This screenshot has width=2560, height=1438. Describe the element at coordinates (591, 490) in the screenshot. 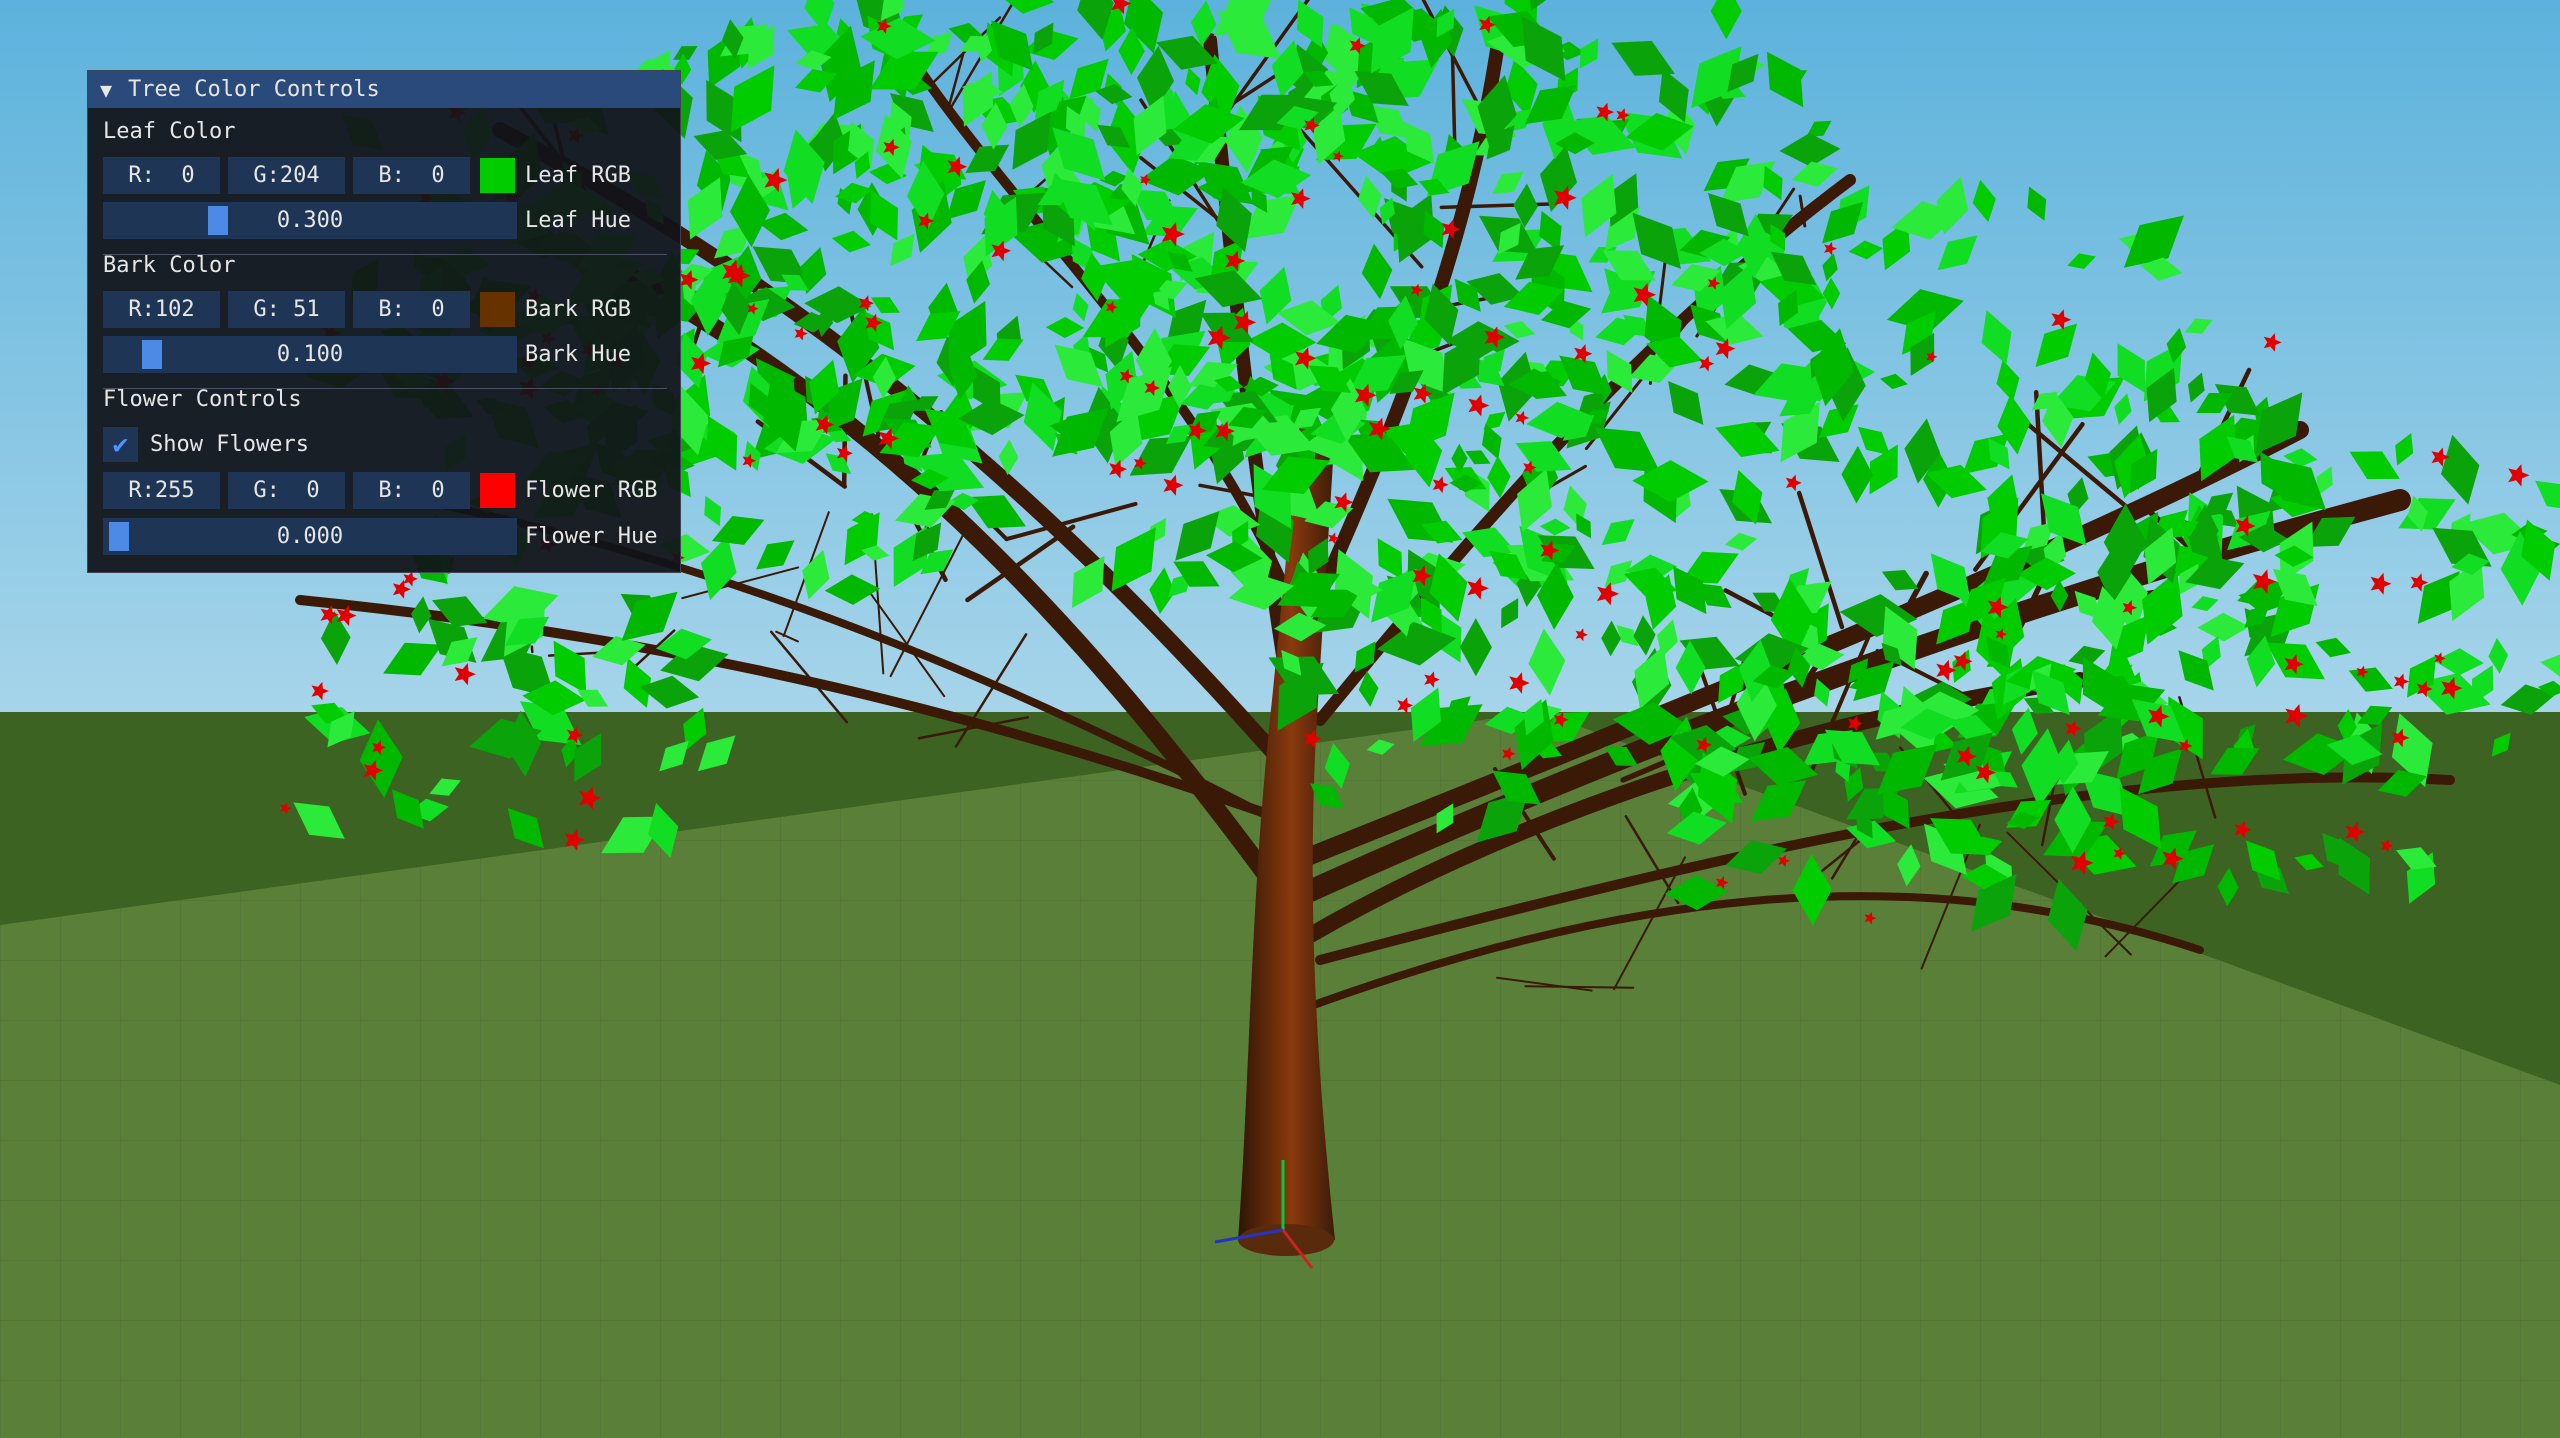

I see `flower-rgb-label: Flower RGB` at that location.